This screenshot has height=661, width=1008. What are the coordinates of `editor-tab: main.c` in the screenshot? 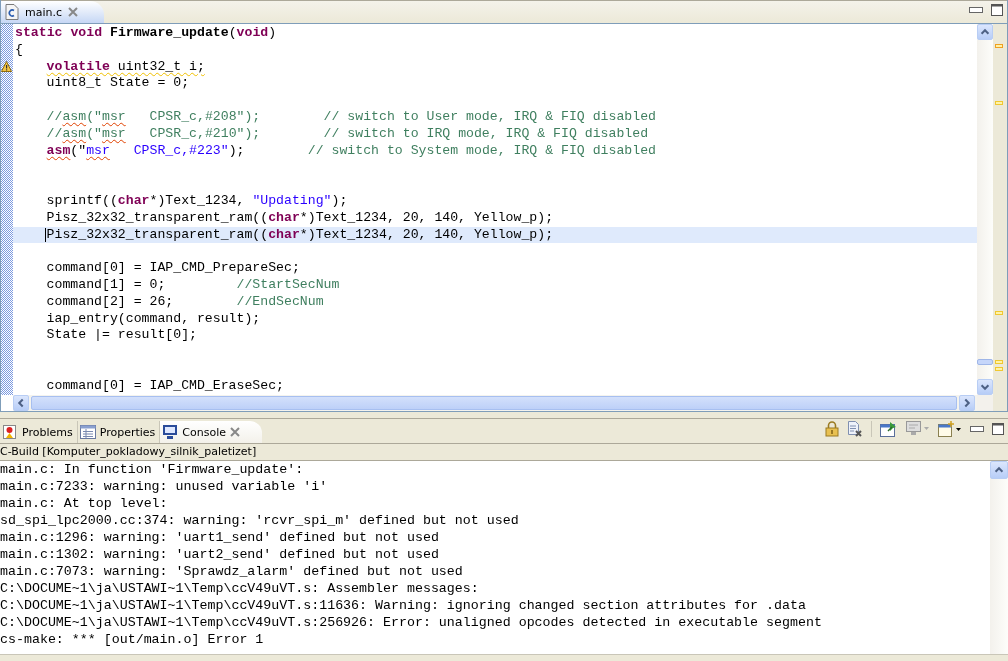 It's located at (53, 12).